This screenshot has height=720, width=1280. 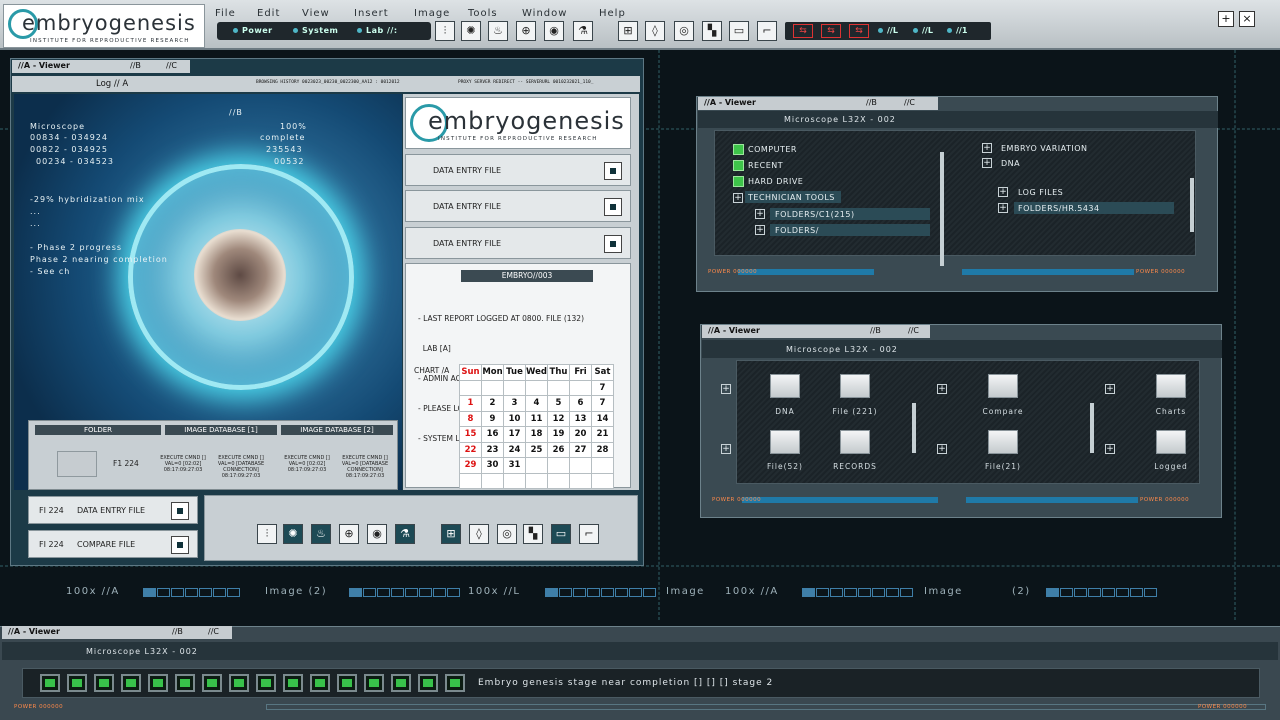 What do you see at coordinates (1247, 19) in the screenshot?
I see `close-icon: ×` at bounding box center [1247, 19].